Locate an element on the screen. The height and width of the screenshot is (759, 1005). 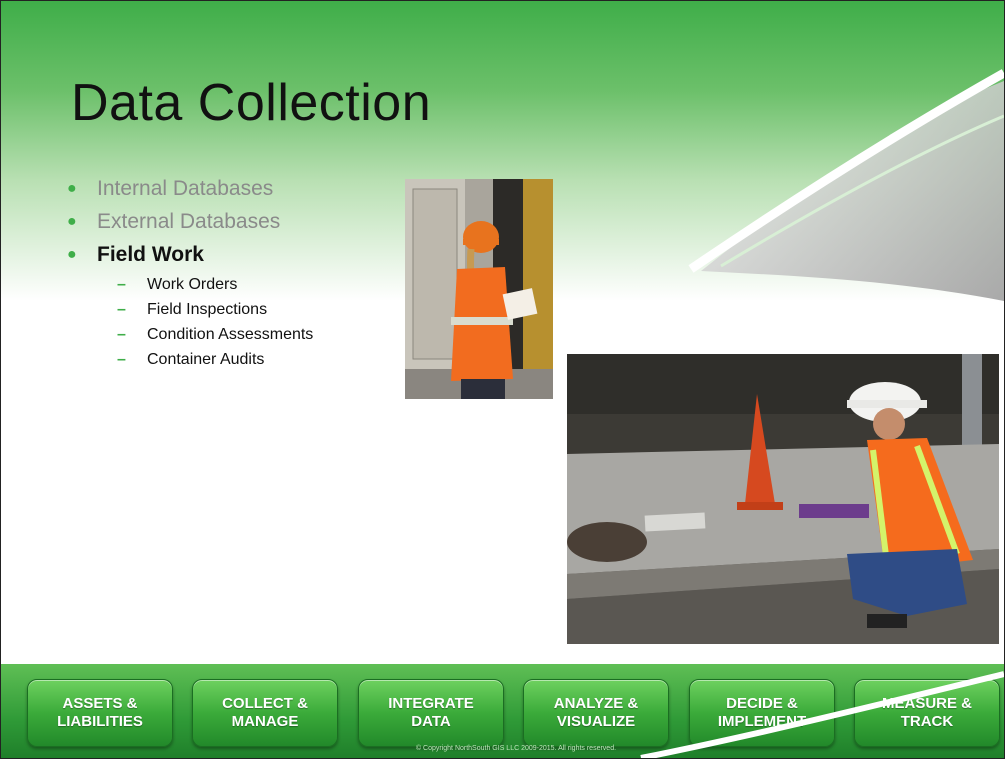
sub-bullet-item: – Work Orders is located at coordinates (258, 285).